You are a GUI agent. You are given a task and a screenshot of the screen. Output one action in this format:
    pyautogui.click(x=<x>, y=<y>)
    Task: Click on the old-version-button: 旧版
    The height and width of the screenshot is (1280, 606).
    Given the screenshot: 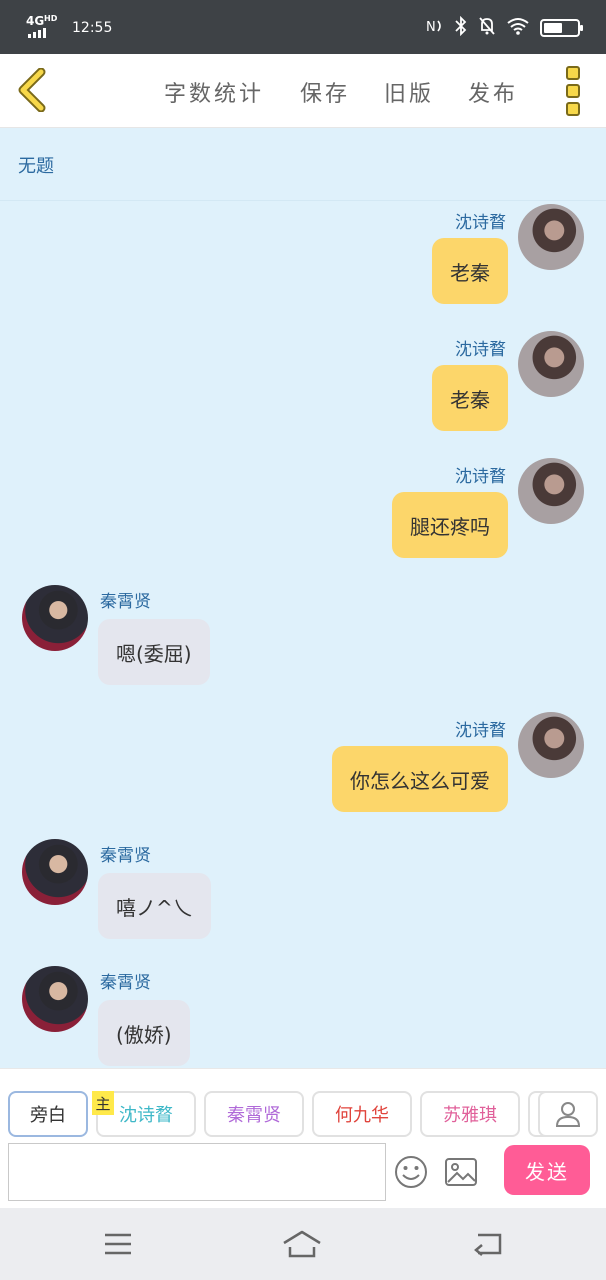 What is the action you would take?
    pyautogui.click(x=409, y=92)
    